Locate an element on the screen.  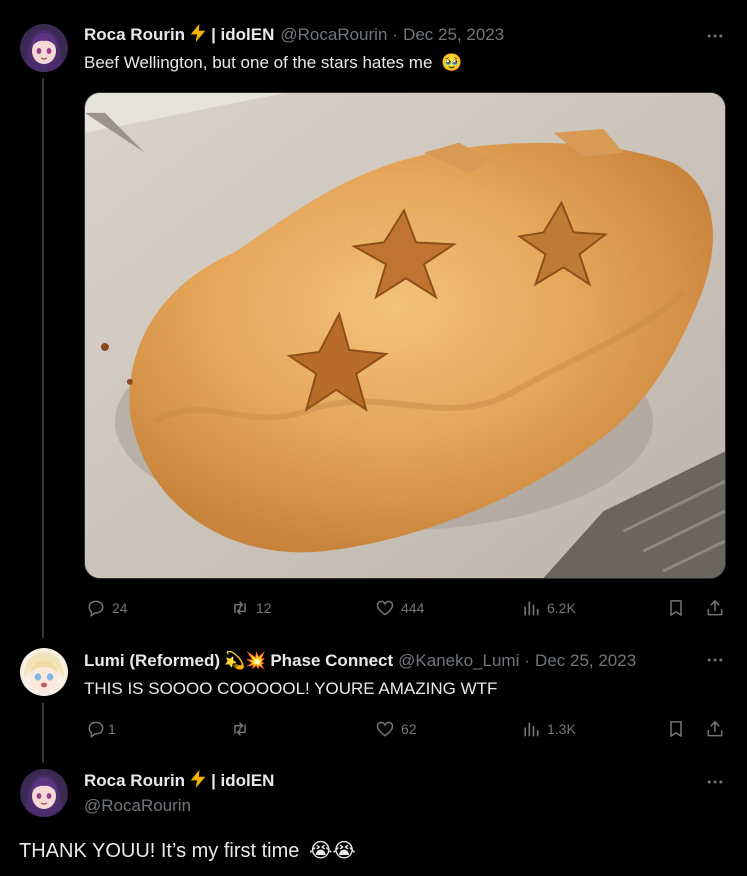
like-count: 444 is located at coordinates (413, 608).